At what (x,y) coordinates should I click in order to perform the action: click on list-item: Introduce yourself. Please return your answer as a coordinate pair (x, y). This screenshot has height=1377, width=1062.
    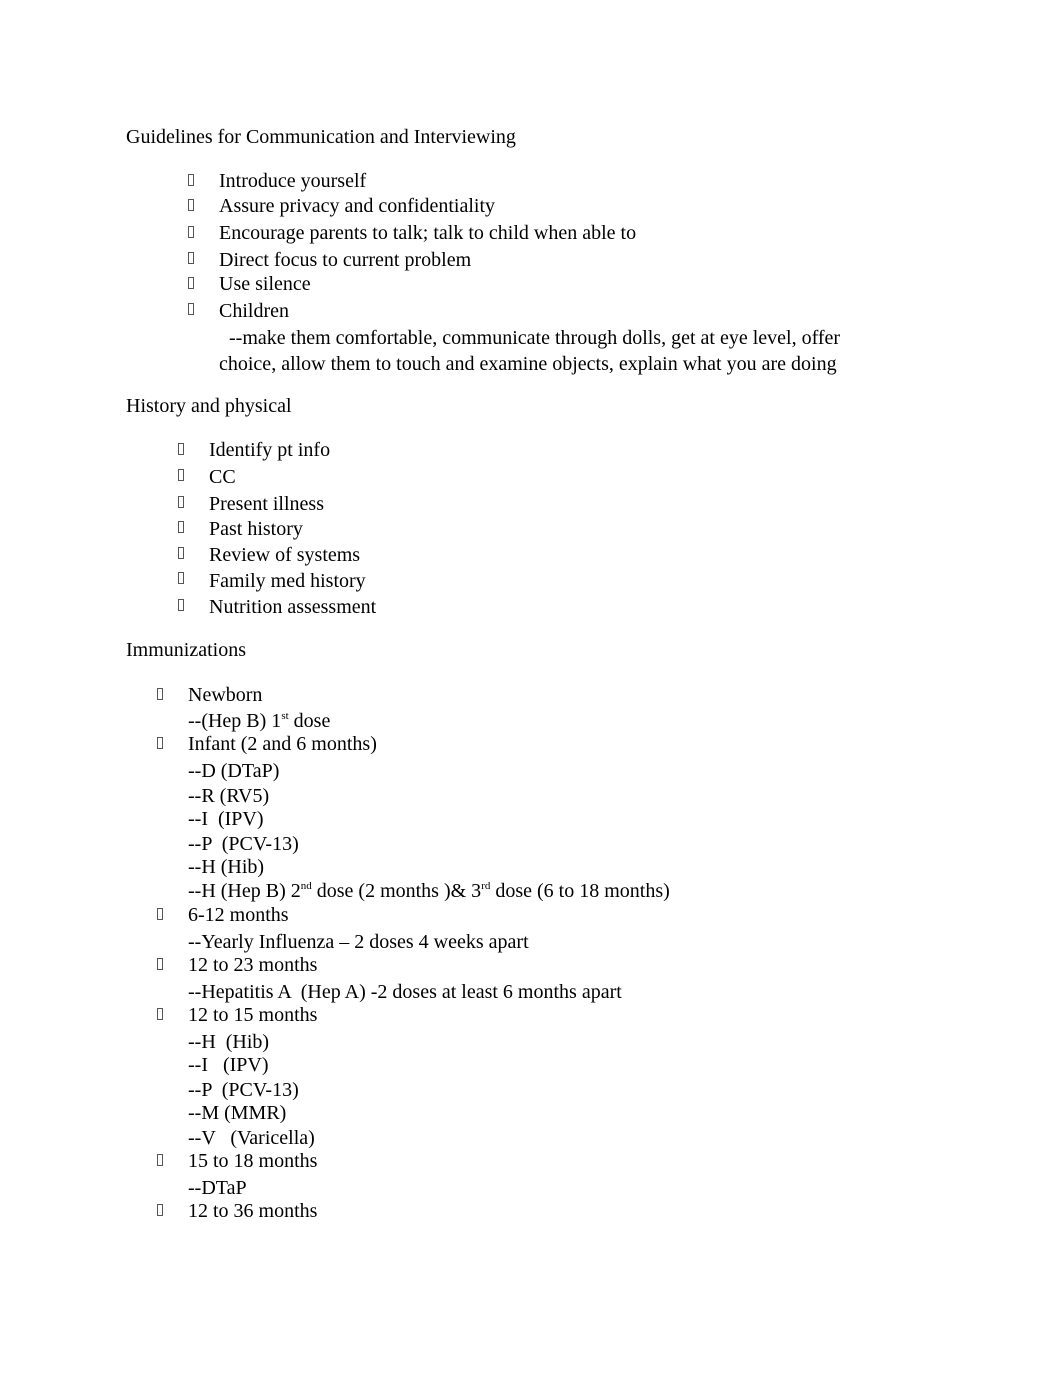
    Looking at the image, I should click on (293, 181).